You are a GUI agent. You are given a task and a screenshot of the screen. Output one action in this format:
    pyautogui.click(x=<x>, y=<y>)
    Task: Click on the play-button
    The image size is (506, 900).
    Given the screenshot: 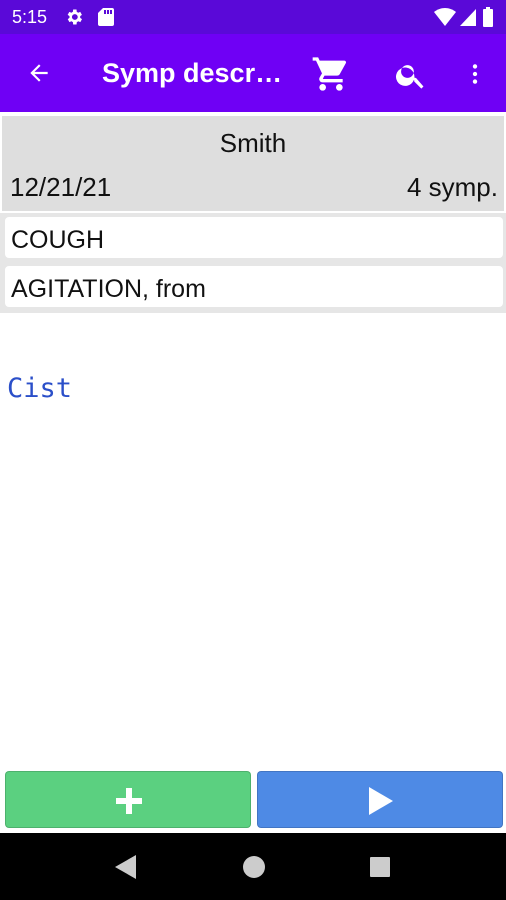 What is the action you would take?
    pyautogui.click(x=380, y=799)
    